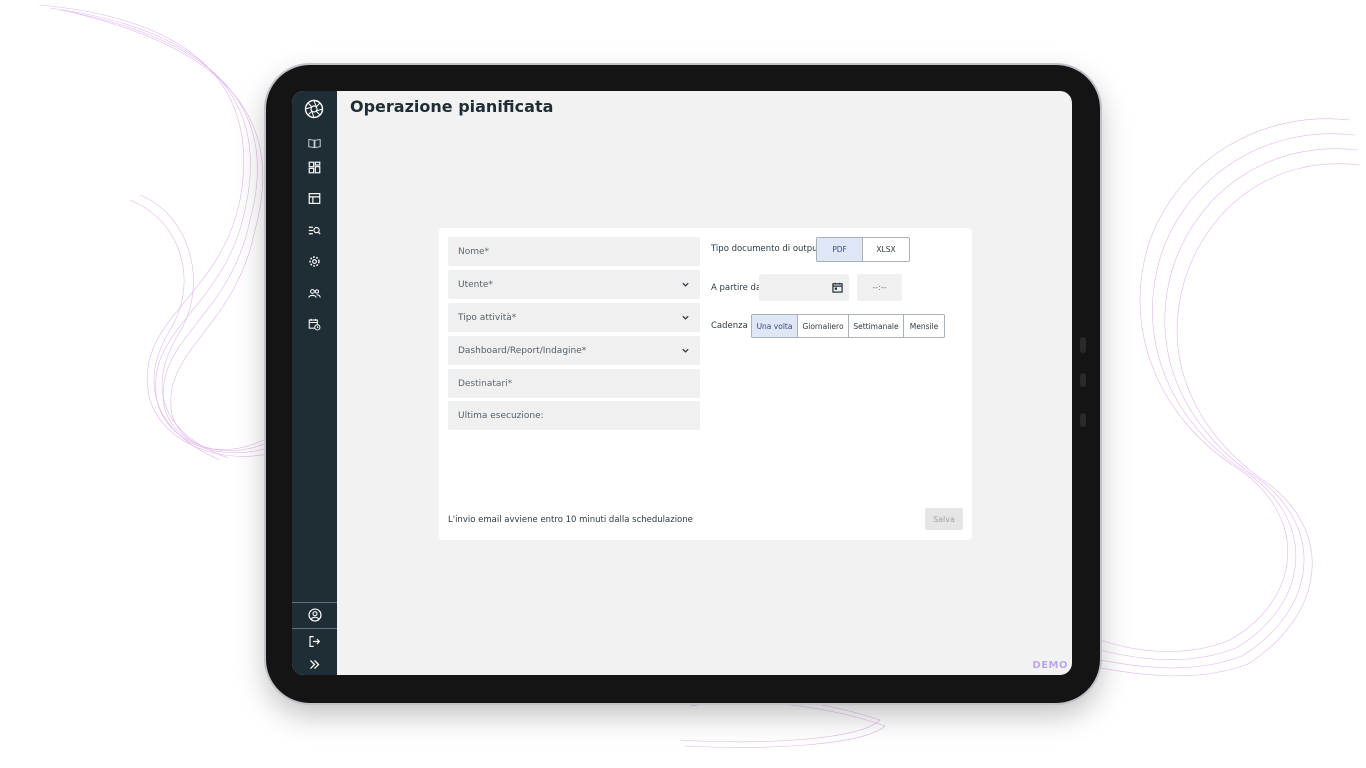 The width and height of the screenshot is (1366, 768). Describe the element at coordinates (886, 249) in the screenshot. I see `output-option-xlsx: XLSX` at that location.